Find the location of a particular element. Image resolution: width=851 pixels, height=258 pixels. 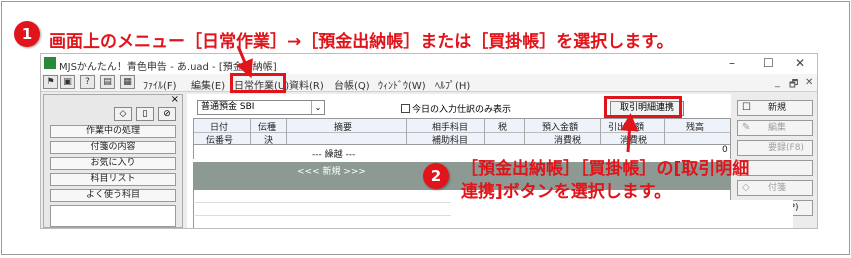

chevron-down-icon: ⌄ is located at coordinates (317, 107).